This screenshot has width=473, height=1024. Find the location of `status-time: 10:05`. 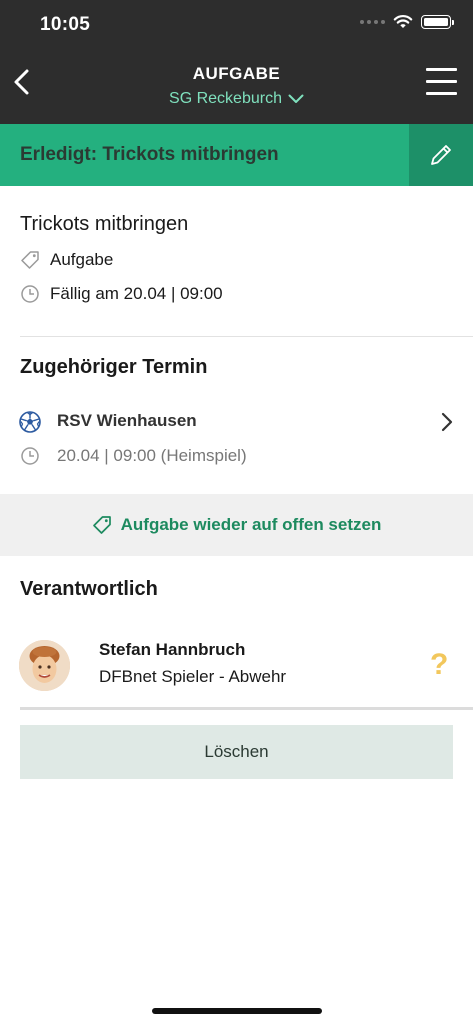

status-time: 10:05 is located at coordinates (65, 24).